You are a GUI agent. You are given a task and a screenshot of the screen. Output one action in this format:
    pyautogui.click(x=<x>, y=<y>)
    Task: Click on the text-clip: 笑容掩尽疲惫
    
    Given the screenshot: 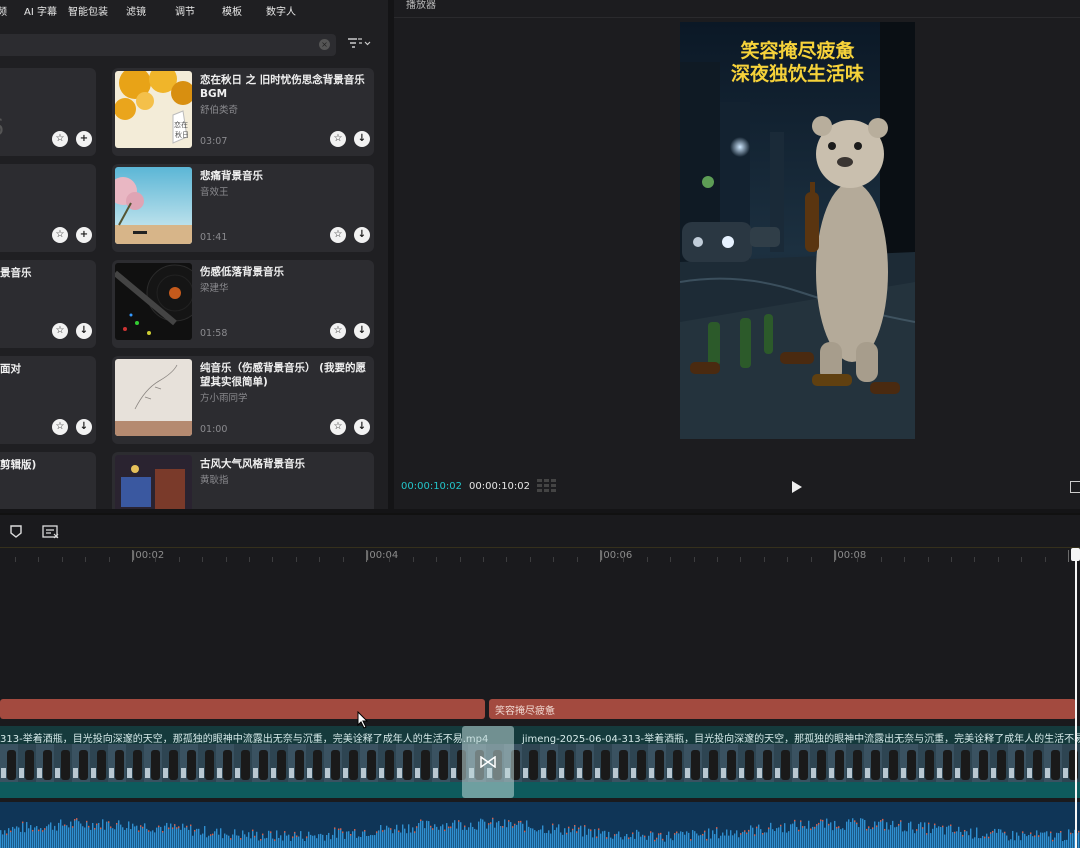 What is the action you would take?
    pyautogui.click(x=782, y=709)
    